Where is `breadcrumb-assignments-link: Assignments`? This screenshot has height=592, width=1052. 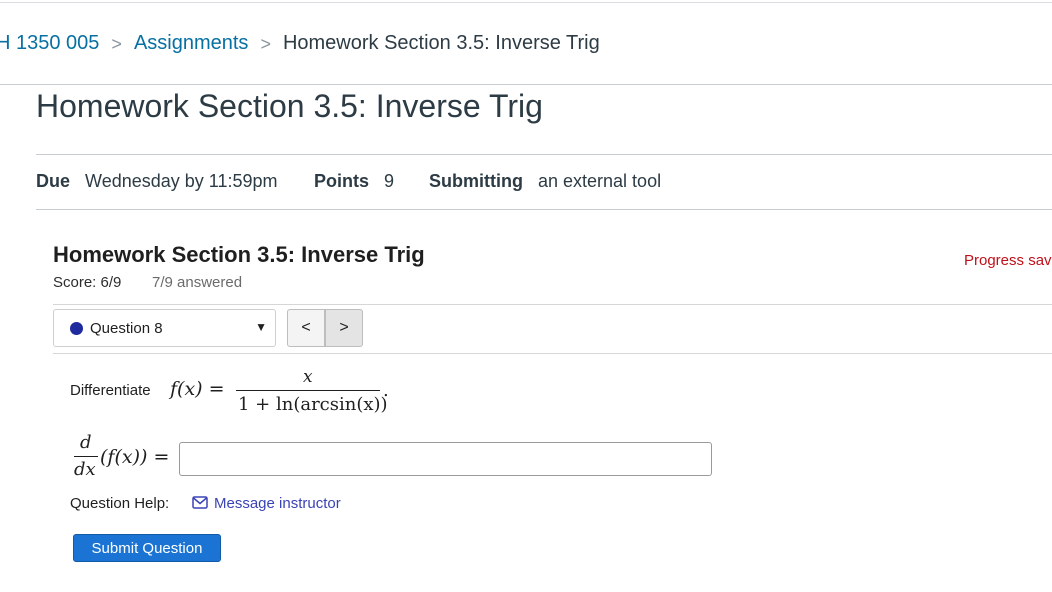
breadcrumb-assignments-link: Assignments is located at coordinates (191, 43).